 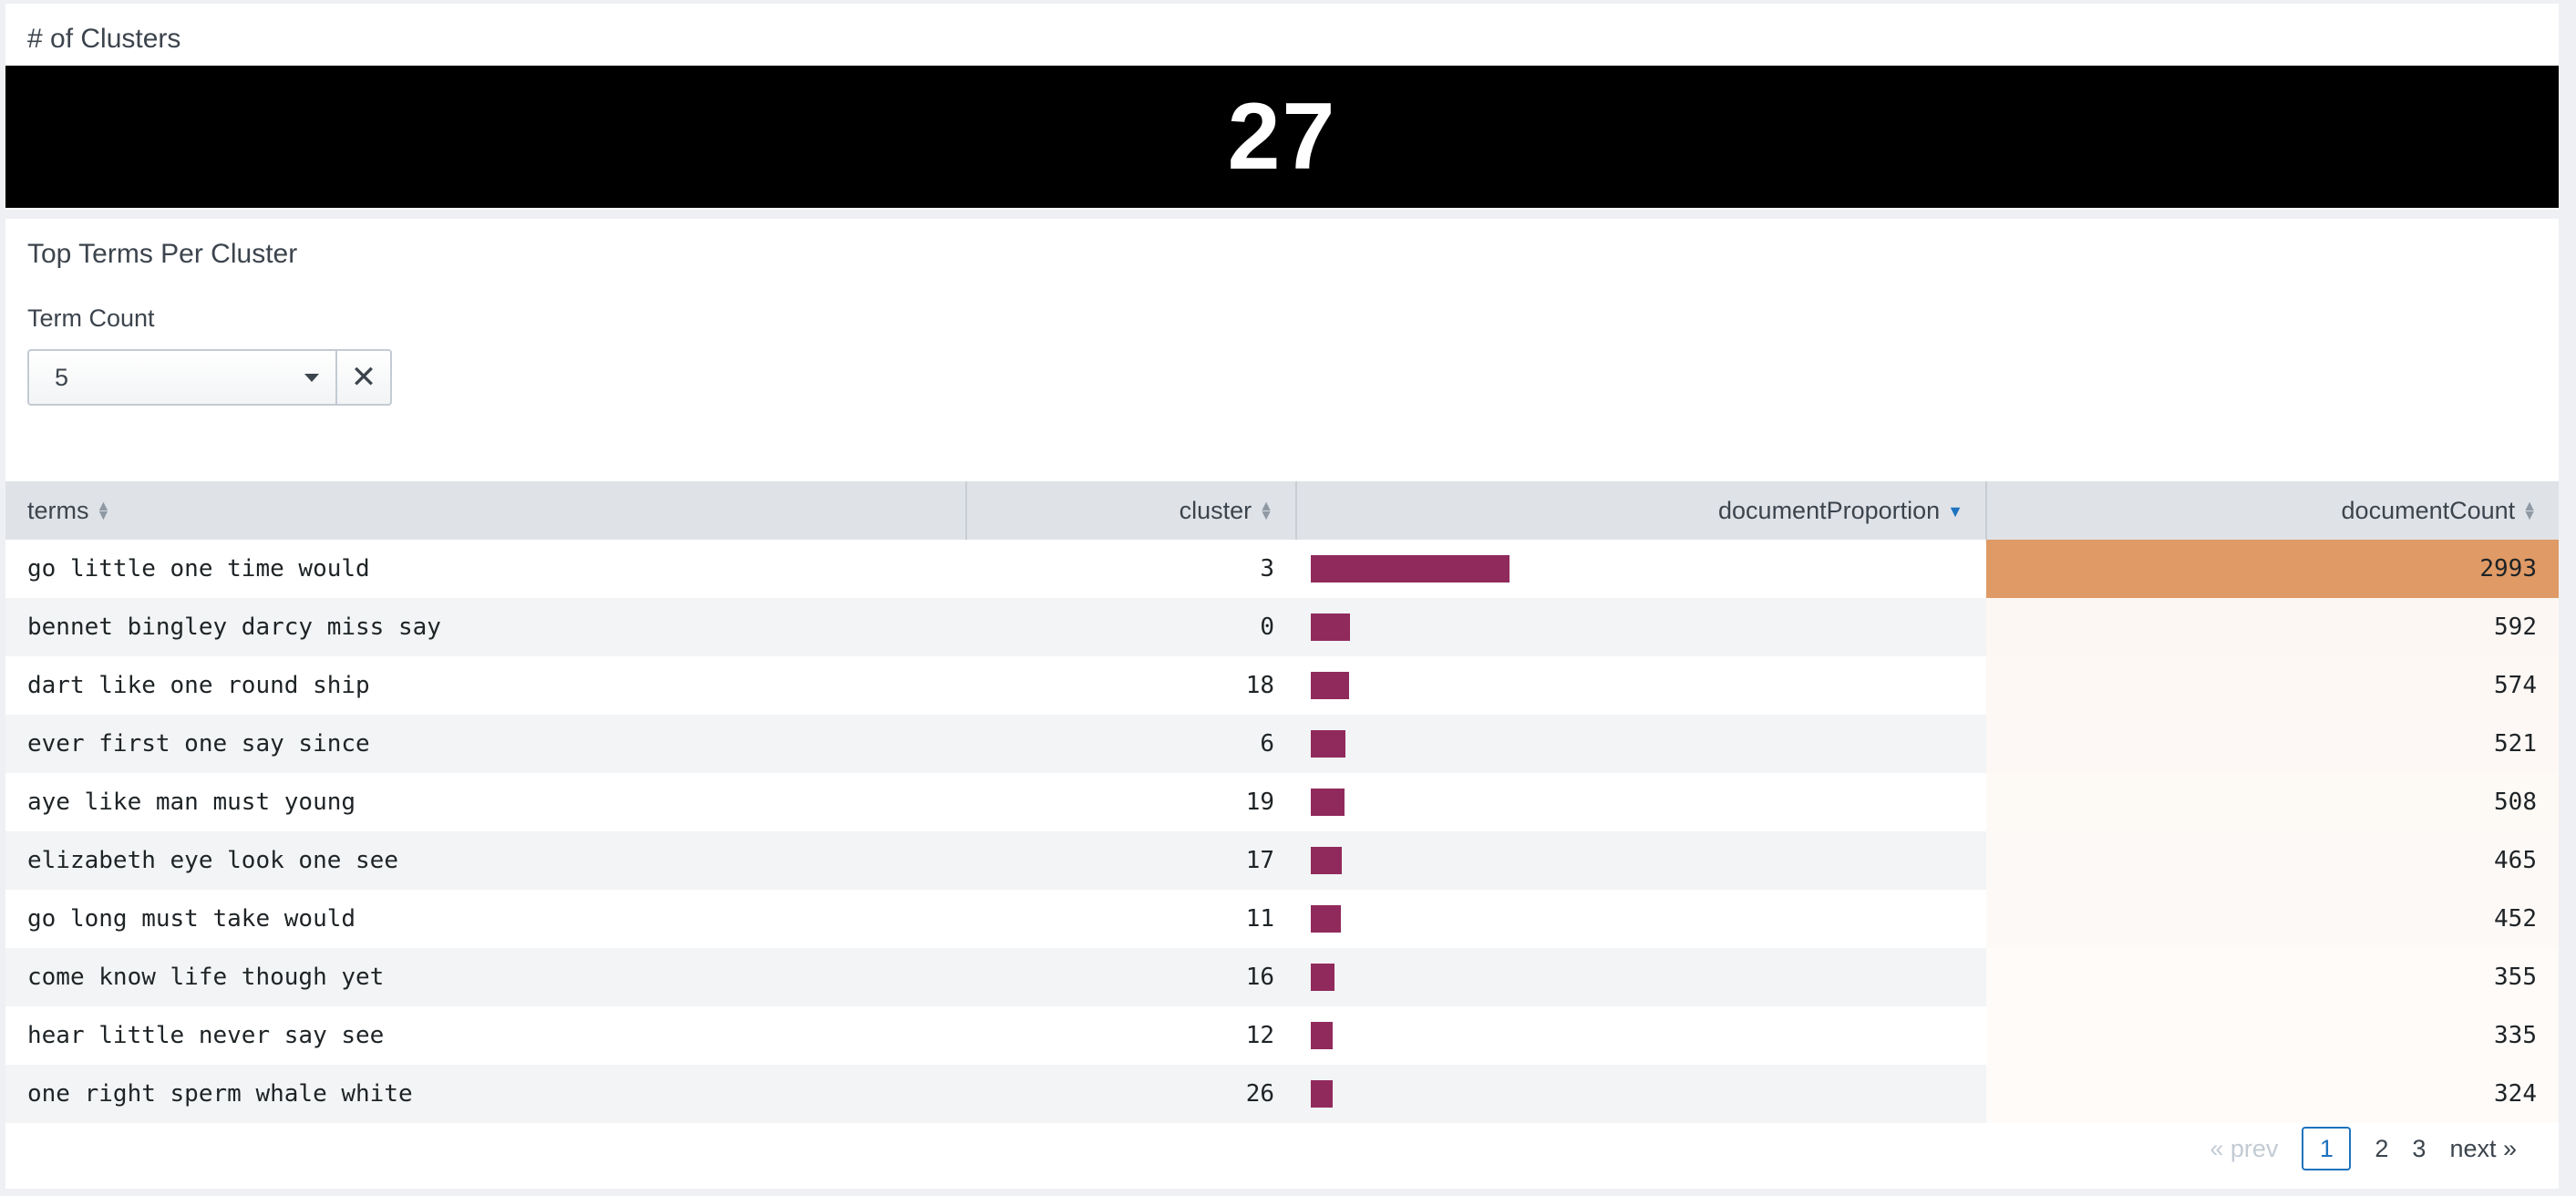 What do you see at coordinates (62, 377) in the screenshot?
I see `term-count-value: 5` at bounding box center [62, 377].